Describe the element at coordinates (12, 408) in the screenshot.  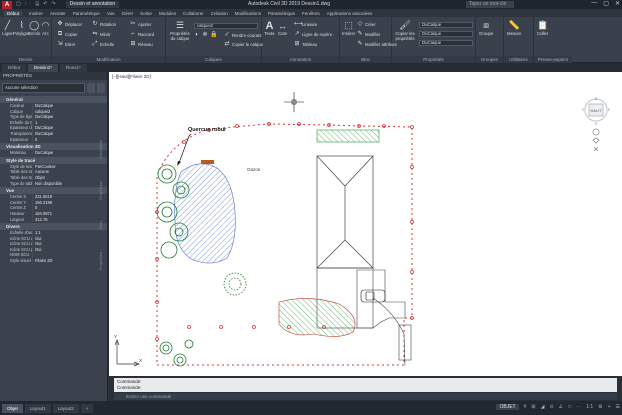
I see `layout-tab-objet: Objet` at that location.